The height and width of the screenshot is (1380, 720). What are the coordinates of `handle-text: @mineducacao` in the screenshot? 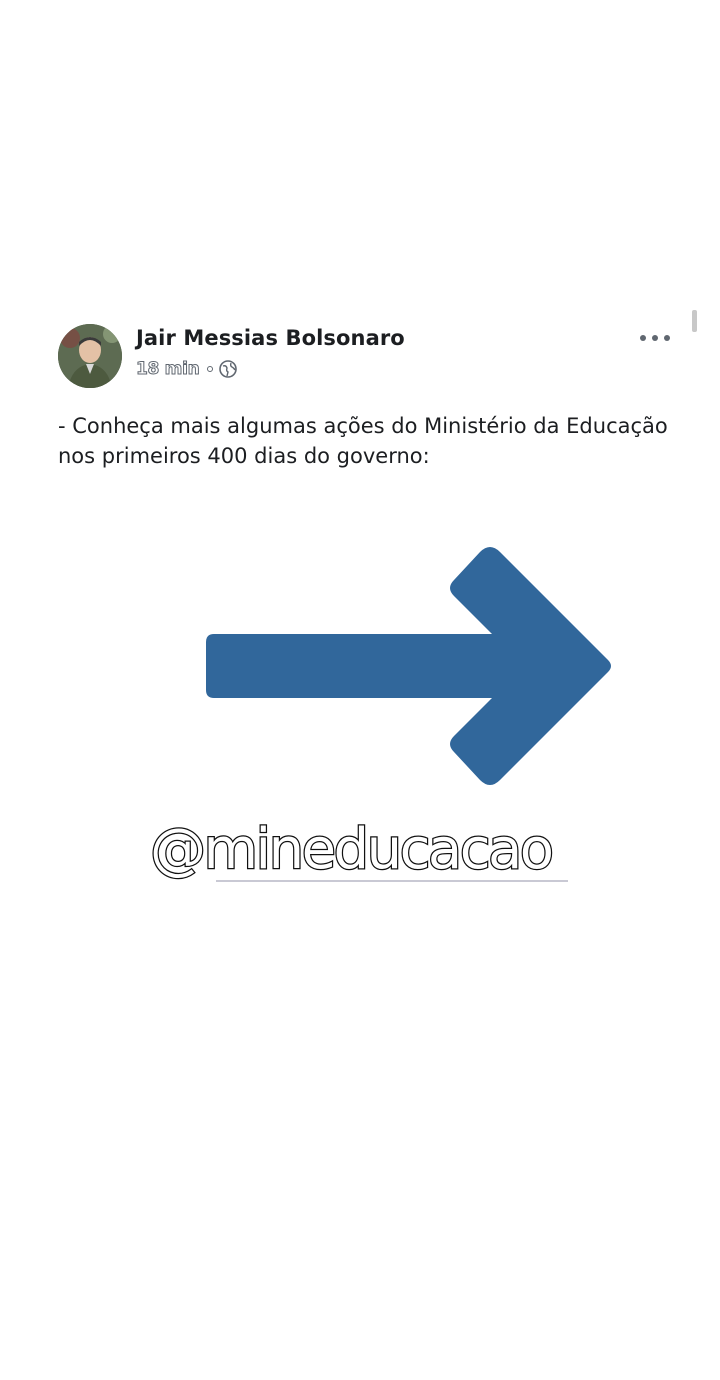 It's located at (352, 850).